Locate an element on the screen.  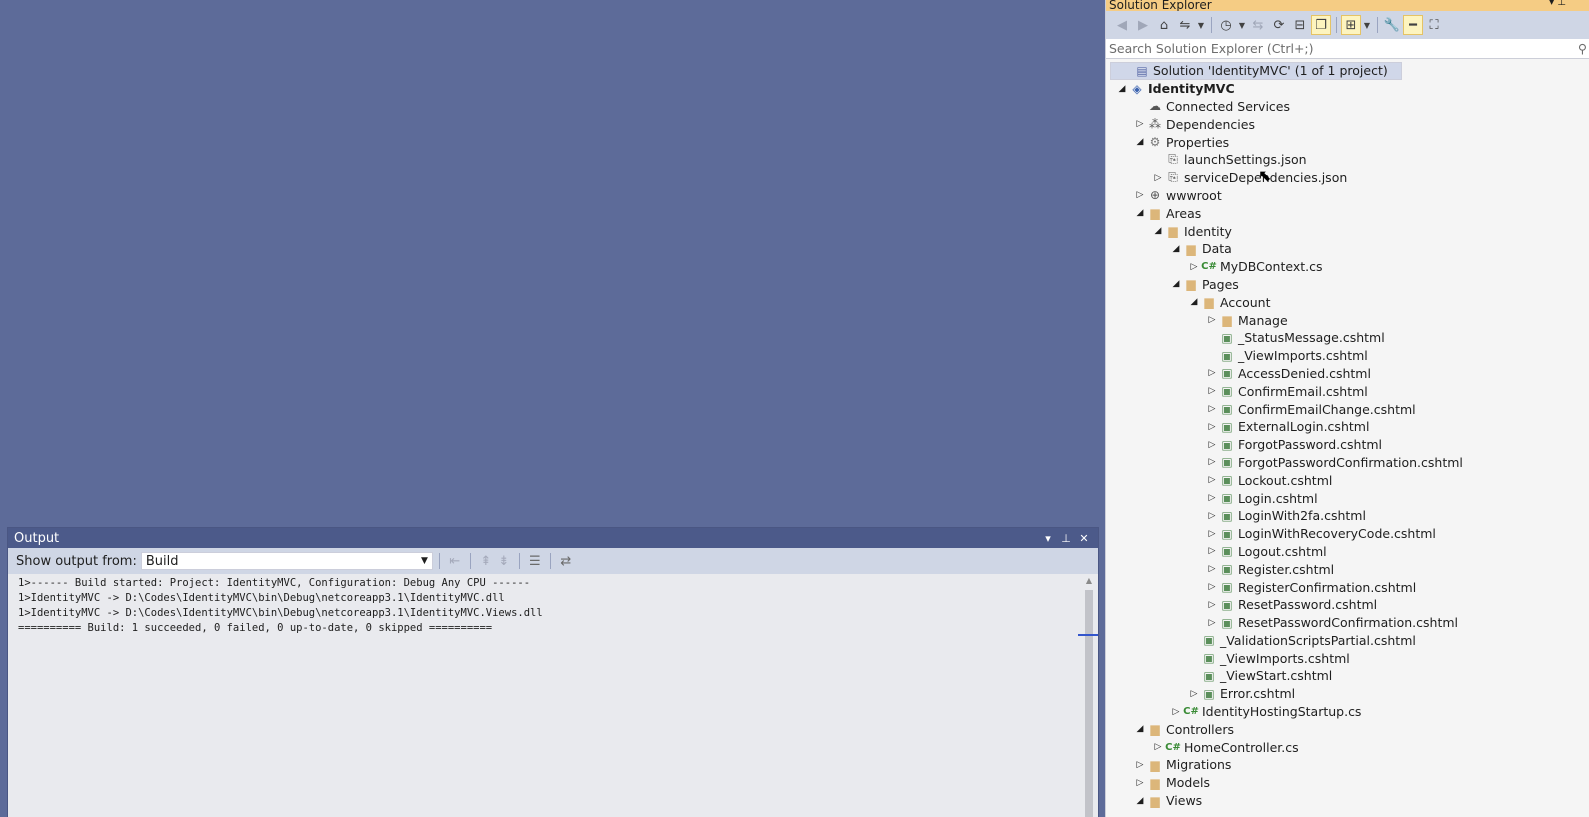
tree-item: ◢ ▆ Views is located at coordinates (1338, 801).